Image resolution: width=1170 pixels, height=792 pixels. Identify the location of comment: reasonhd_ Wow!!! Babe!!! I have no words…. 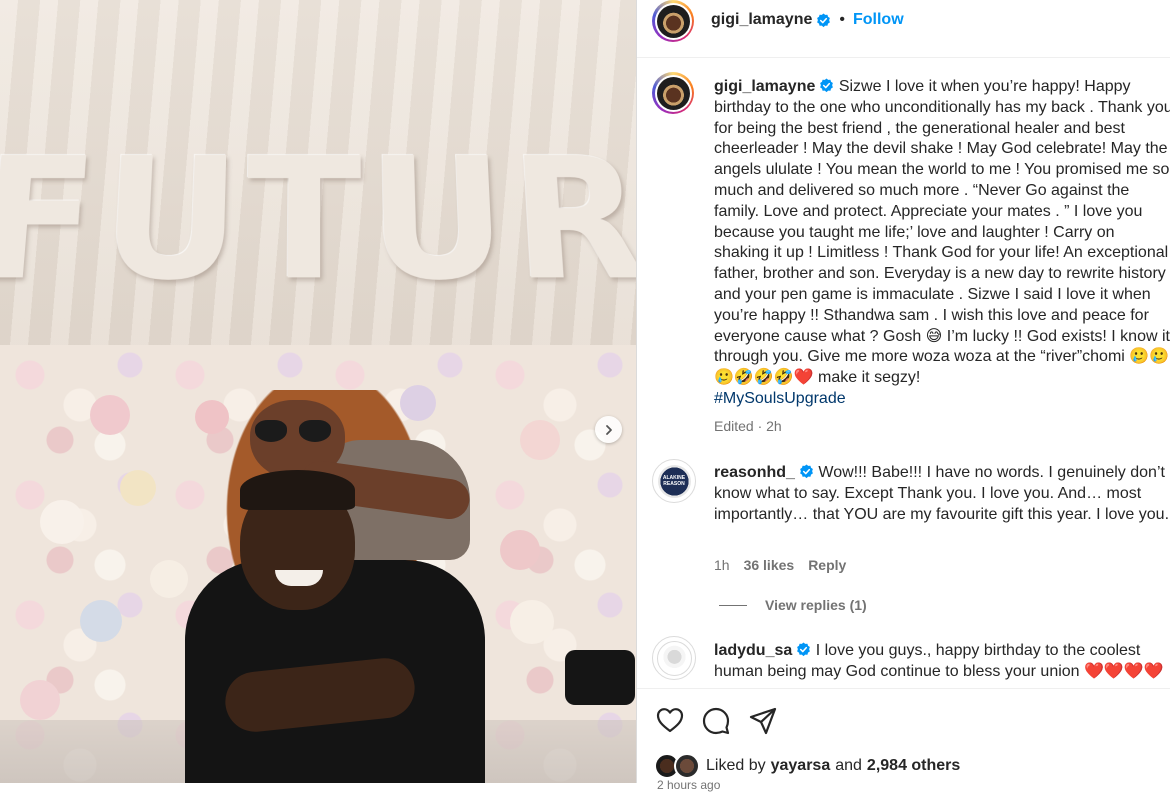
(942, 494).